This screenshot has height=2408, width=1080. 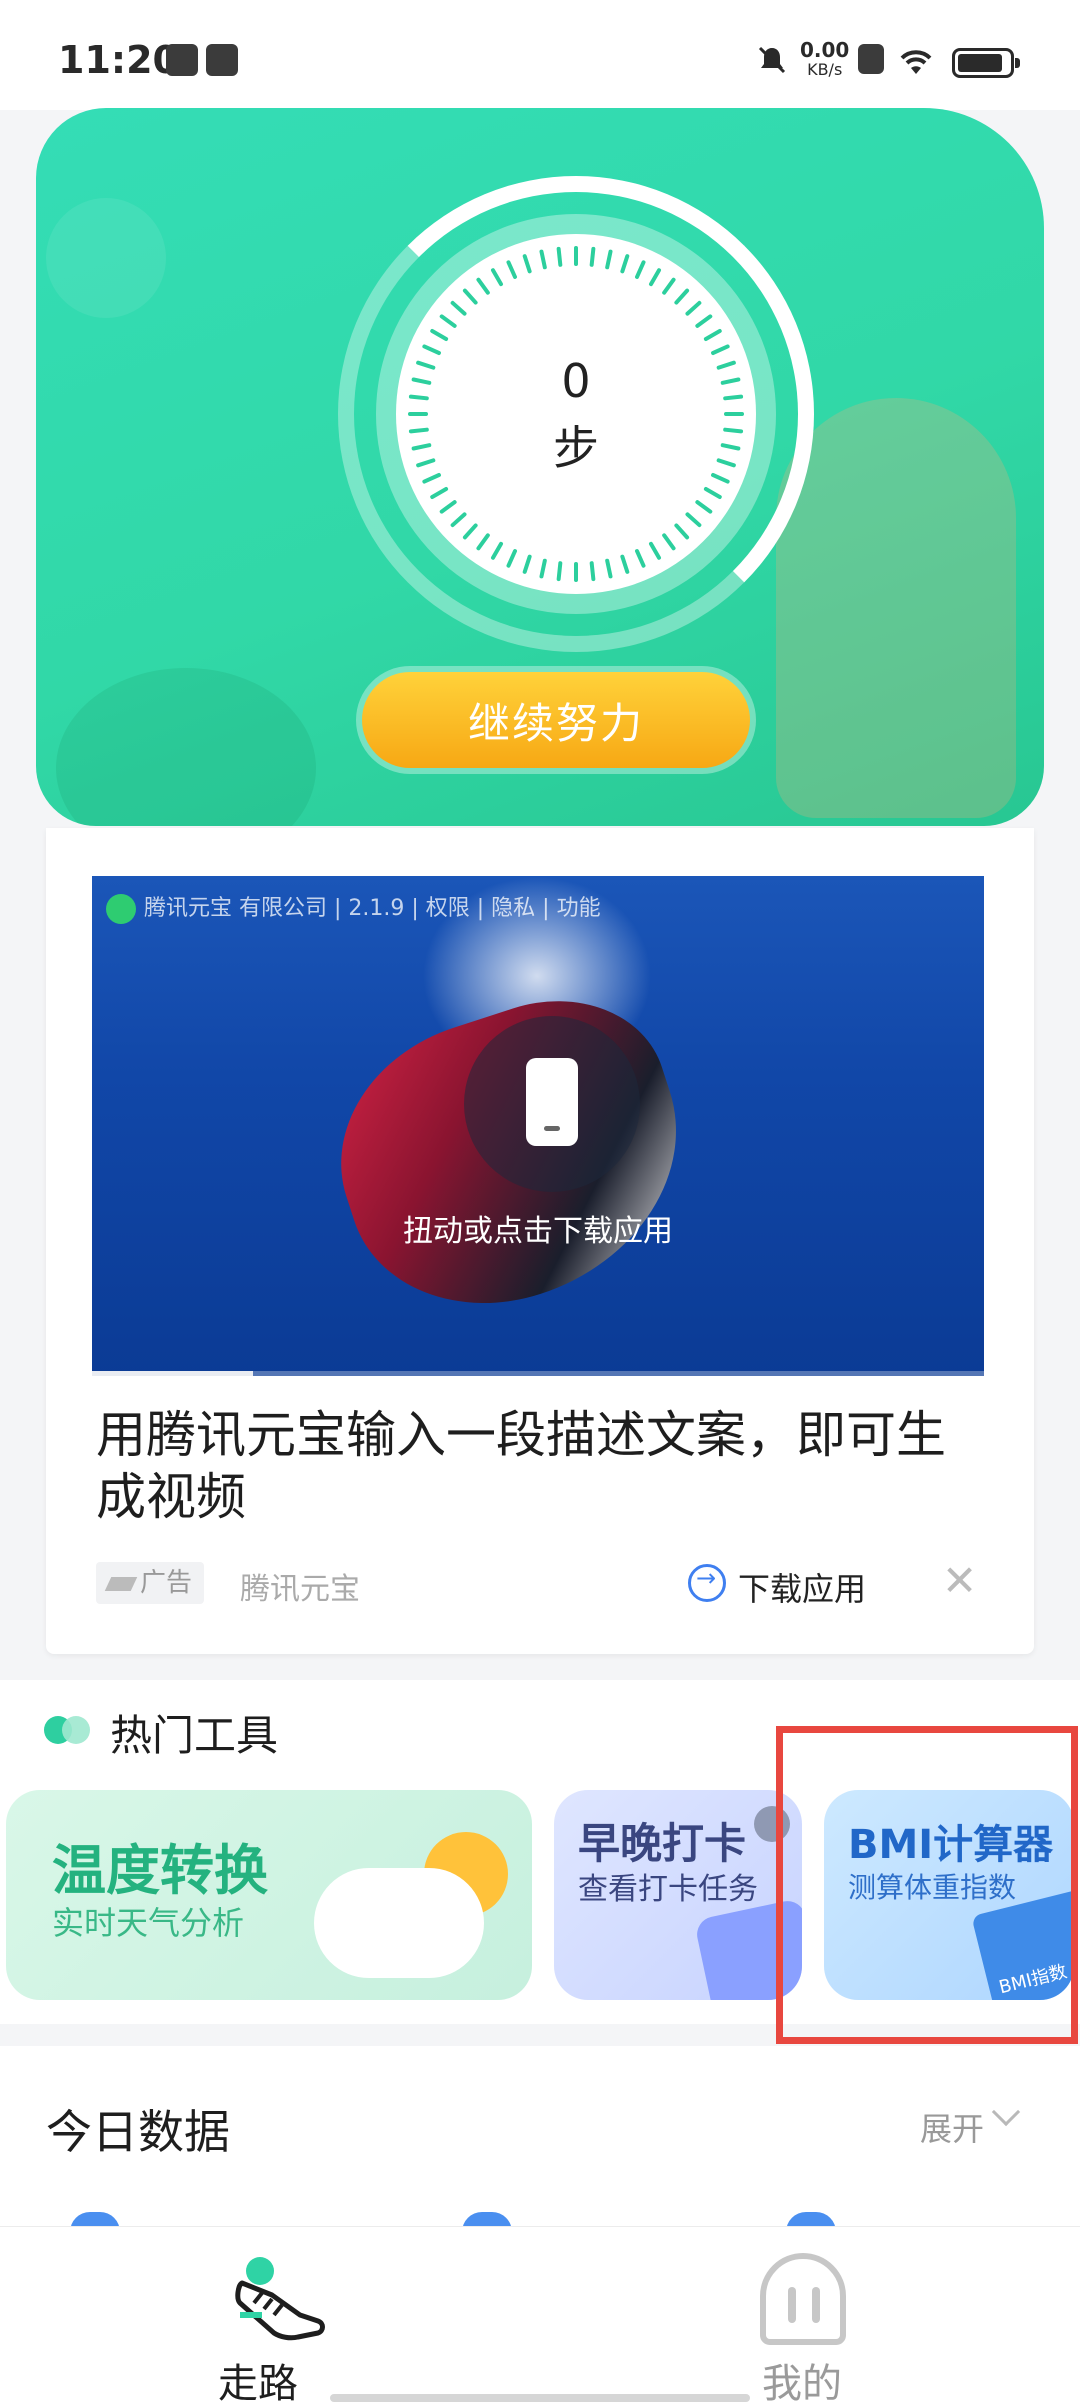 What do you see at coordinates (538, 1373) in the screenshot?
I see `video-progress` at bounding box center [538, 1373].